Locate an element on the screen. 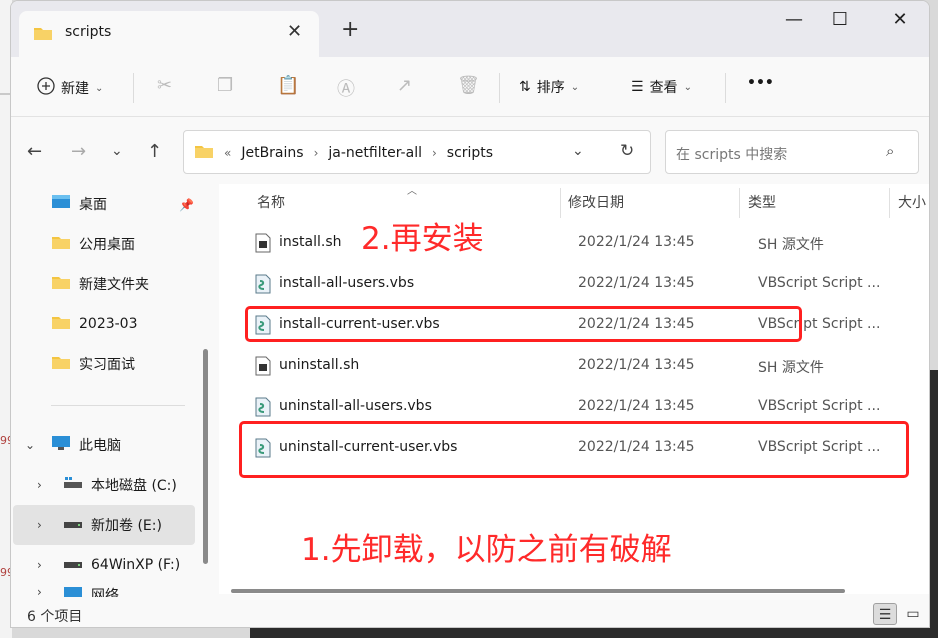 Image resolution: width=938 pixels, height=638 pixels. sort-button: ⇅ 排序 ⌄ is located at coordinates (549, 87).